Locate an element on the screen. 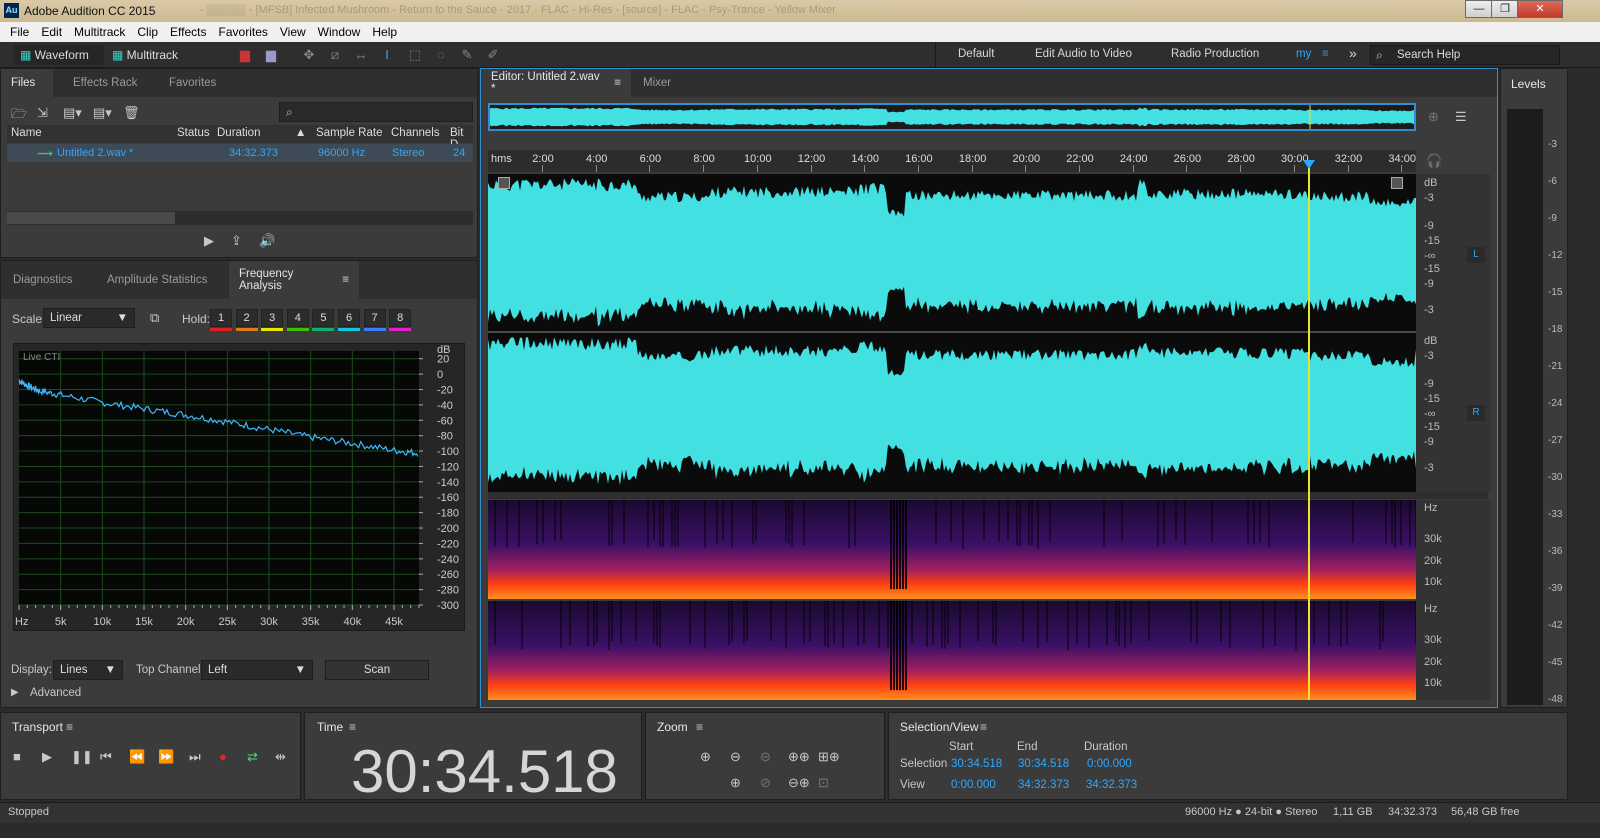 Image resolution: width=1600 pixels, height=838 pixels. import-file-icon: ⇲ is located at coordinates (42, 113).